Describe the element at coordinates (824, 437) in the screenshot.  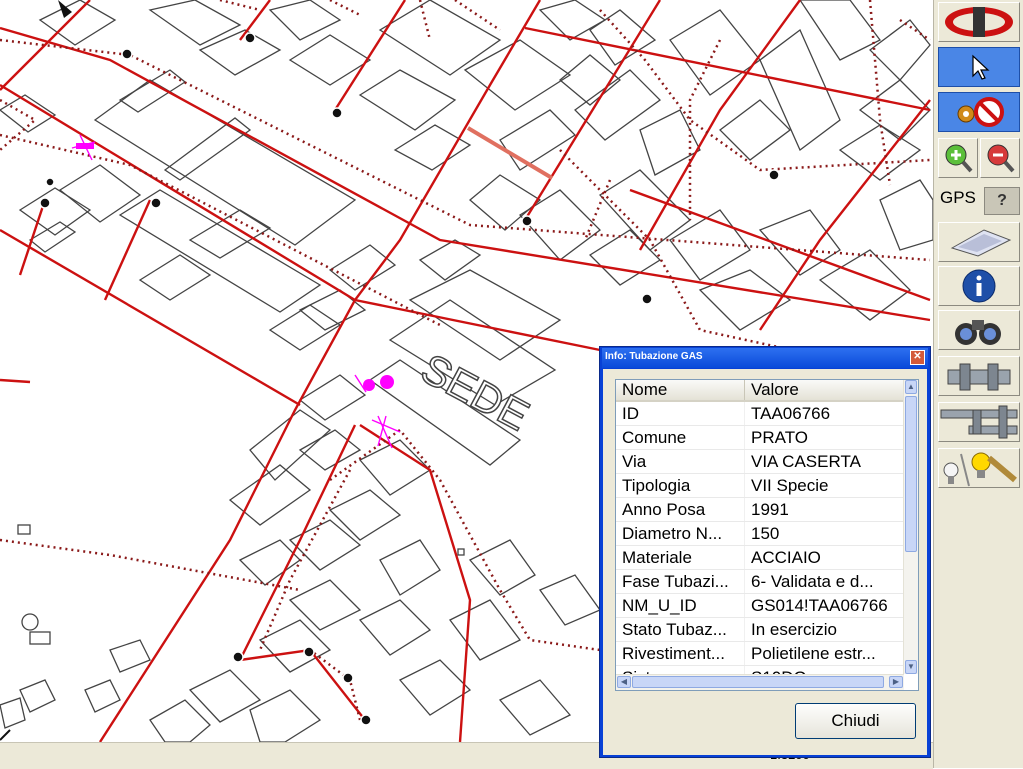
I see `row-value: PRATO` at that location.